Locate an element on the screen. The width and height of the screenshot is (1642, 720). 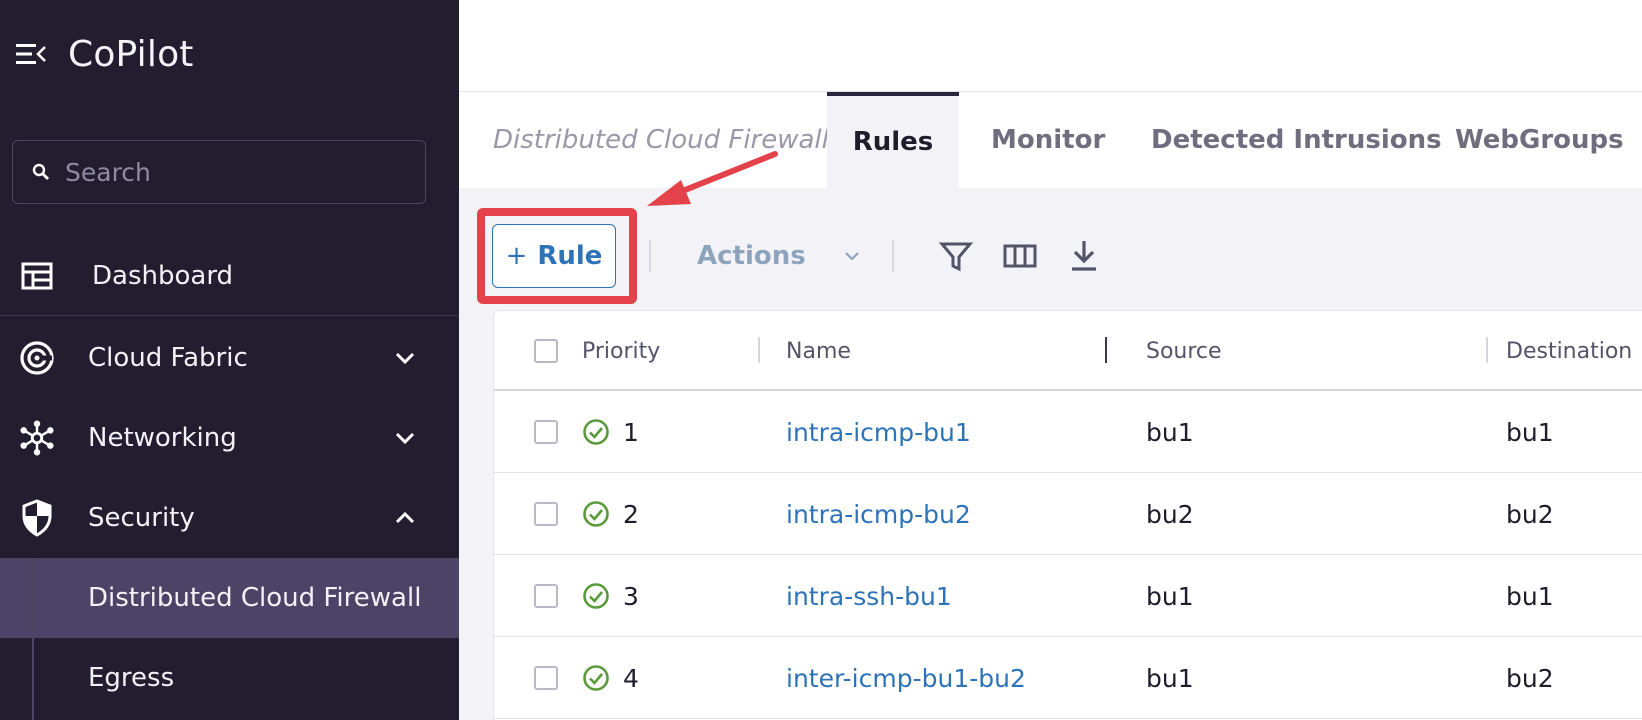
sidebar-item-dashboard: Dashboard is located at coordinates (229, 276).